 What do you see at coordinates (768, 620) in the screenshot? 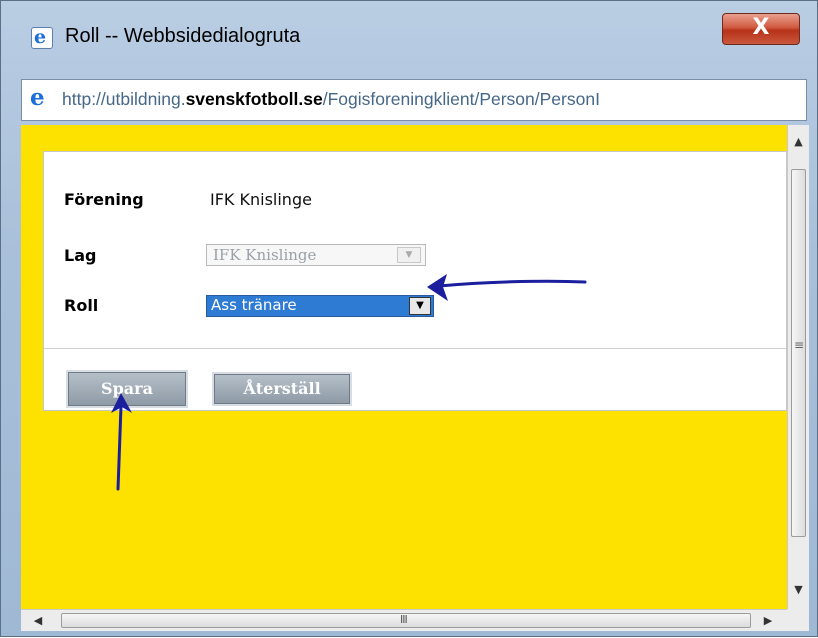
I see `scroll-right-icon: ▶` at bounding box center [768, 620].